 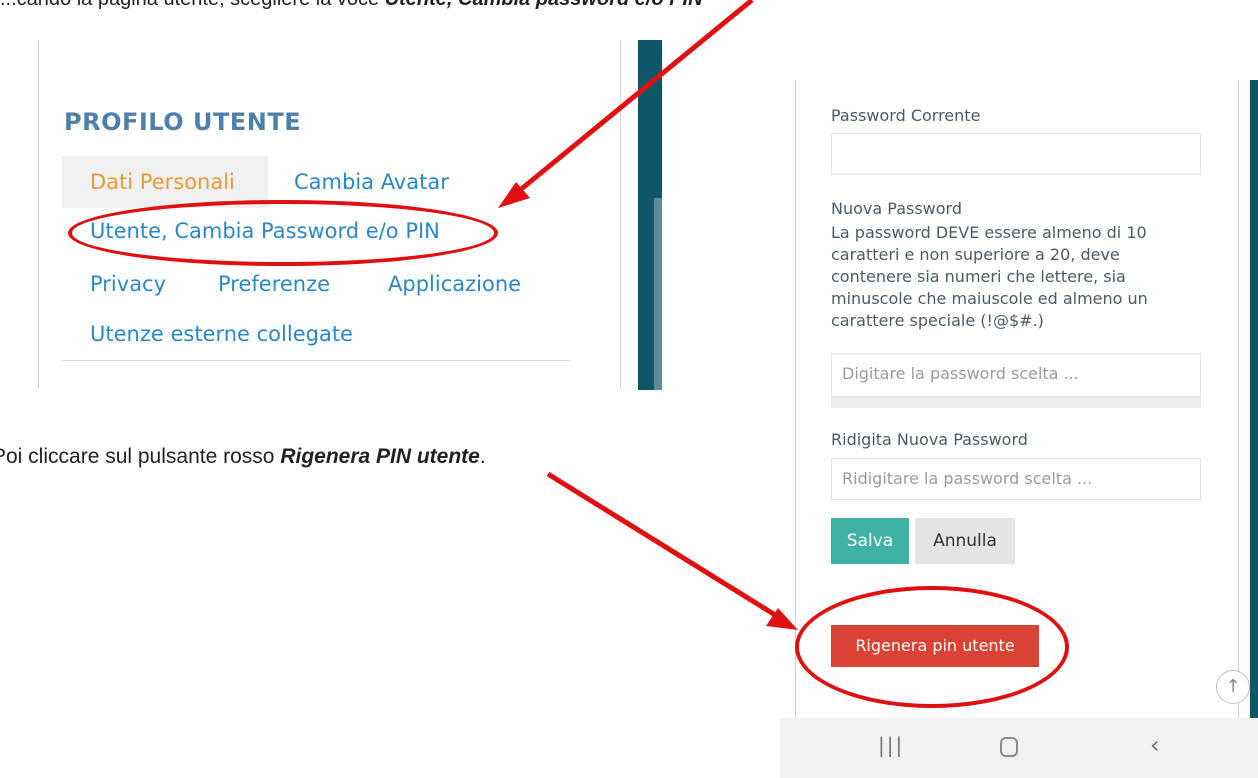 I want to click on arrow-to-menu, so click(x=633, y=98).